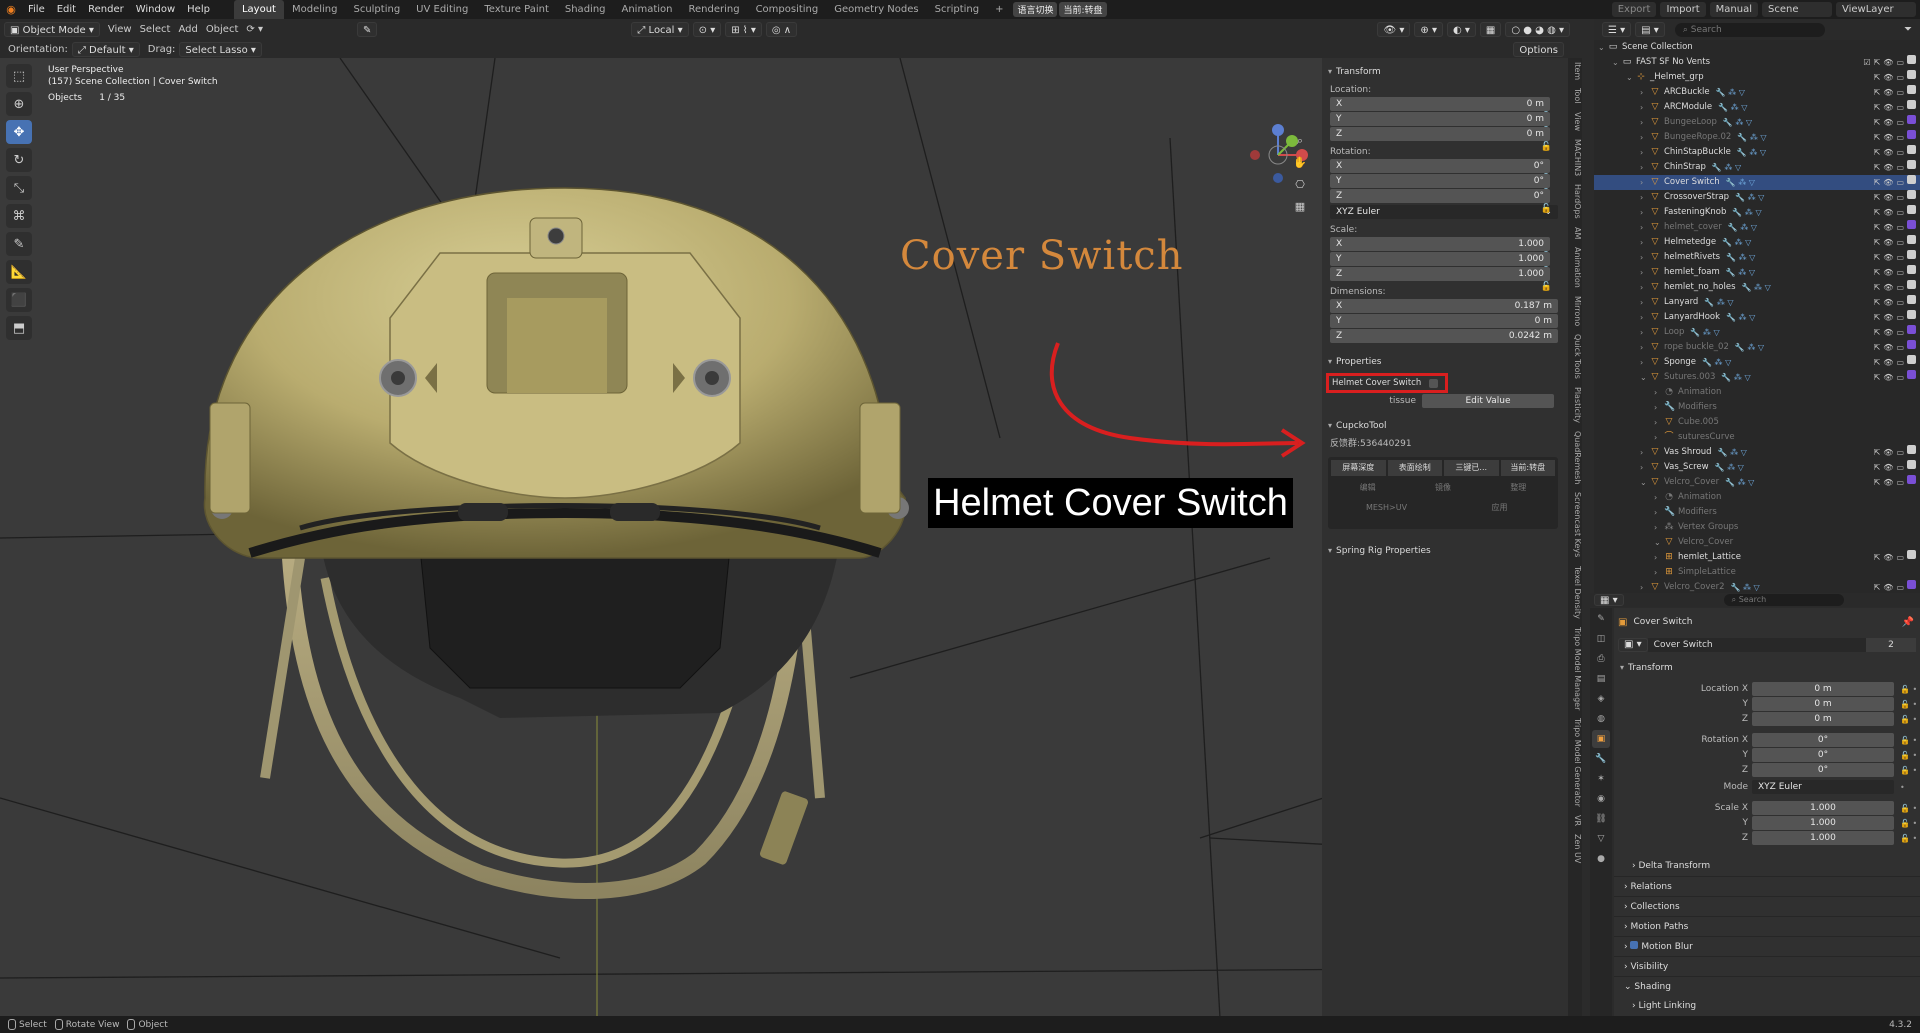 This screenshot has width=1920, height=1033. I want to click on shading-mode-icons: ○ ● ◕ ◍ ▾, so click(1537, 29).